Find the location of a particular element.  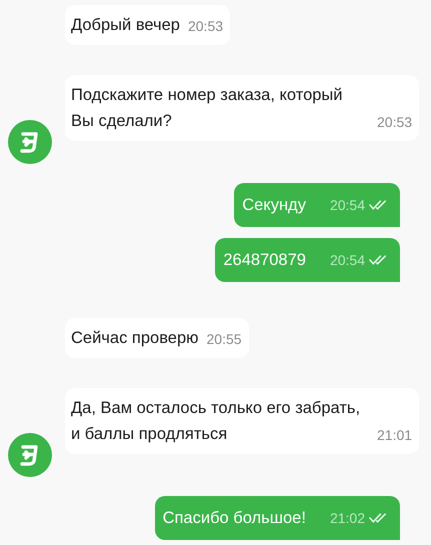

message-text: Подскажите номер заказа, который Вы сделали? is located at coordinates (207, 108).